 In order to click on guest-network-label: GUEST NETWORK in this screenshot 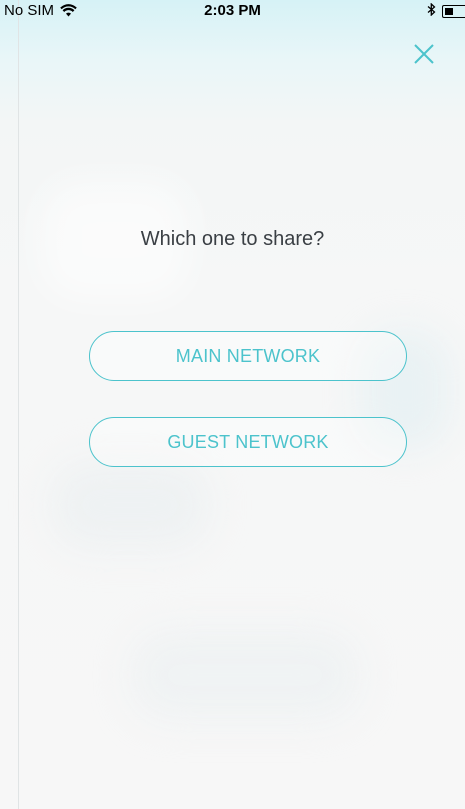, I will do `click(248, 441)`.